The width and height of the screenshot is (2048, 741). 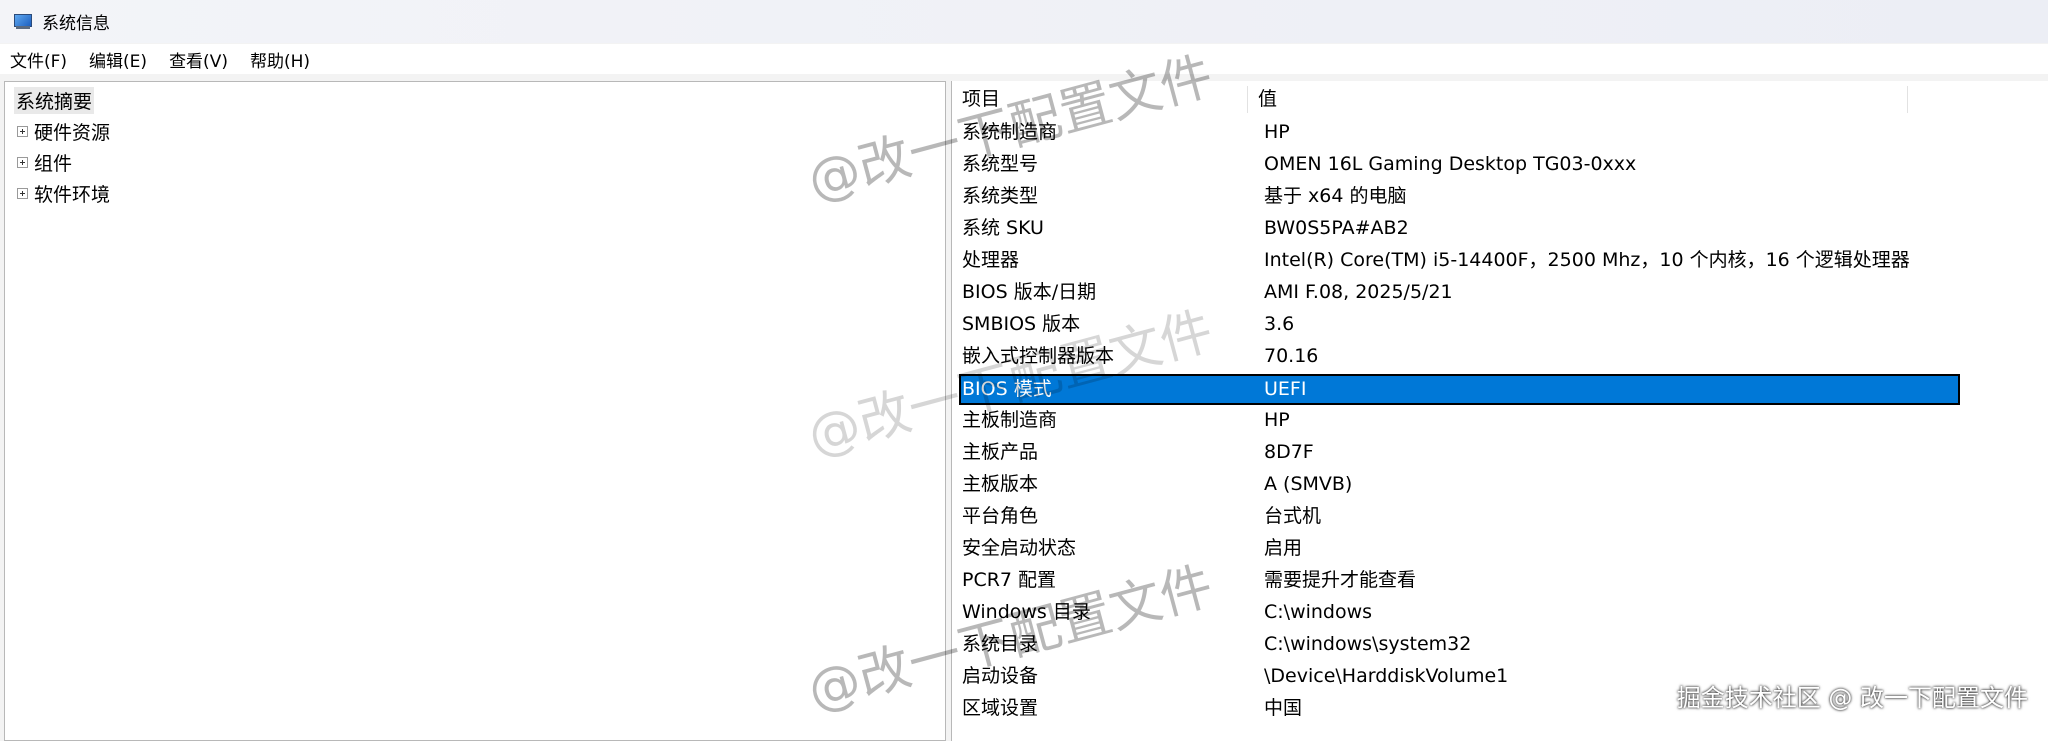 I want to click on tree-item-label: 硬件资源, so click(x=72, y=133).